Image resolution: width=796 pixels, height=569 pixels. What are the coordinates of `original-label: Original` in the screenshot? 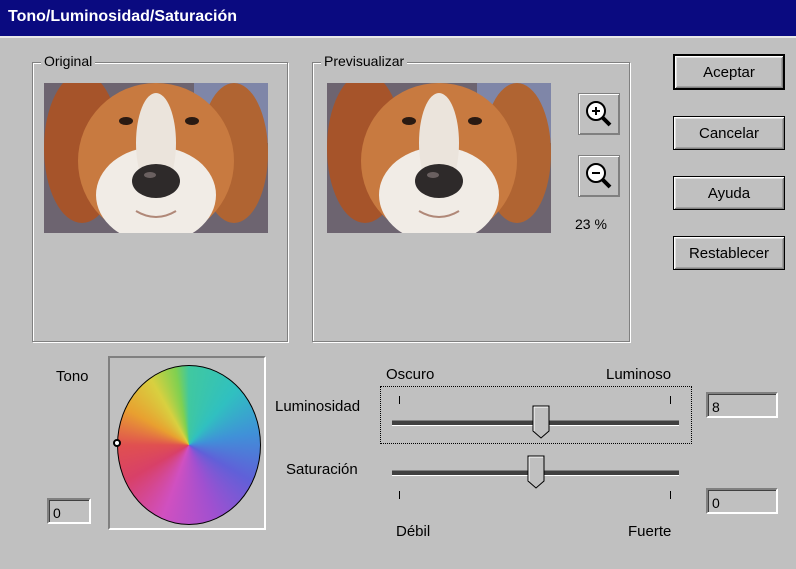 It's located at (68, 61).